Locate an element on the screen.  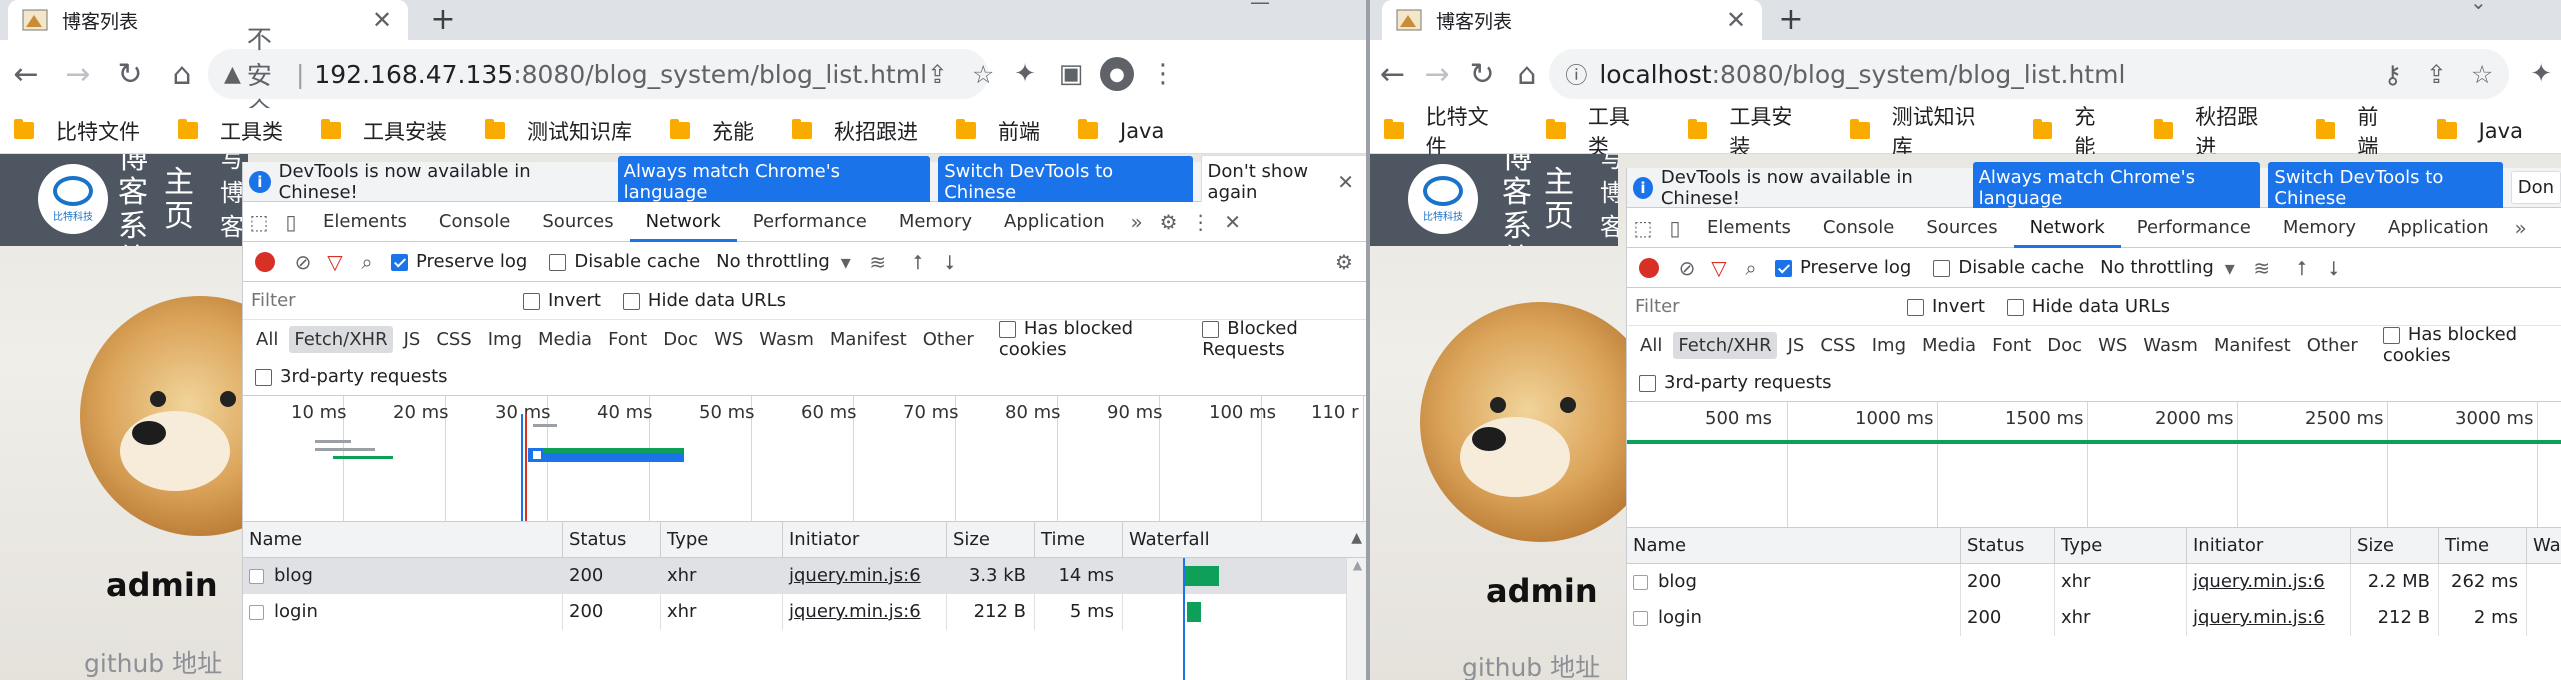
record-icon is located at coordinates (265, 261).